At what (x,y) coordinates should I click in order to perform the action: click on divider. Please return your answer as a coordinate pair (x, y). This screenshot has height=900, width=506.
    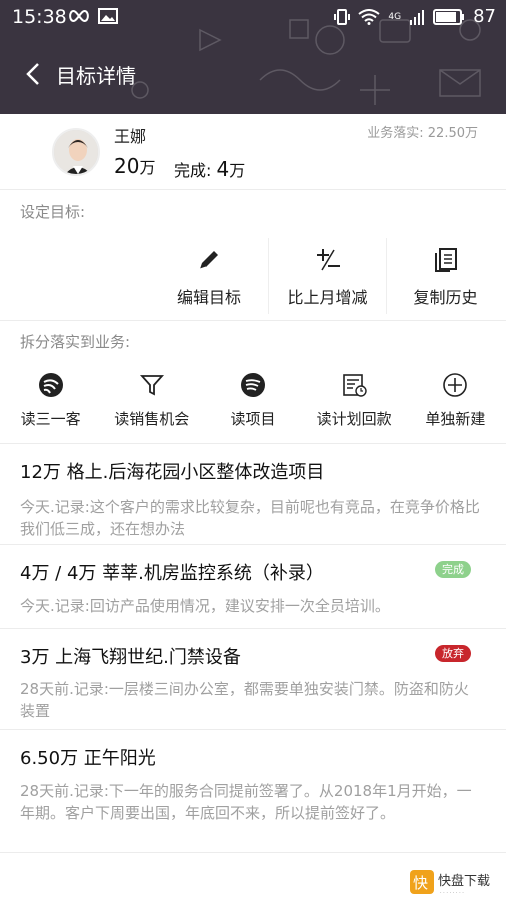
    Looking at the image, I should click on (253, 320).